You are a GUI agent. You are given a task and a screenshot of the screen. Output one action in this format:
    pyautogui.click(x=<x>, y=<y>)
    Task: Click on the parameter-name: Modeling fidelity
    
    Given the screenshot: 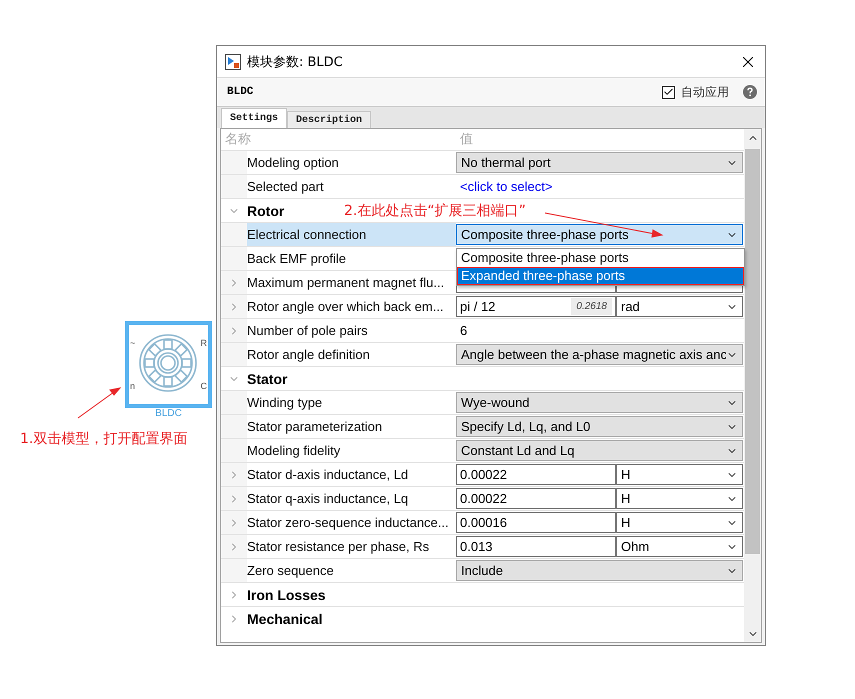 What is the action you would take?
    pyautogui.click(x=293, y=450)
    